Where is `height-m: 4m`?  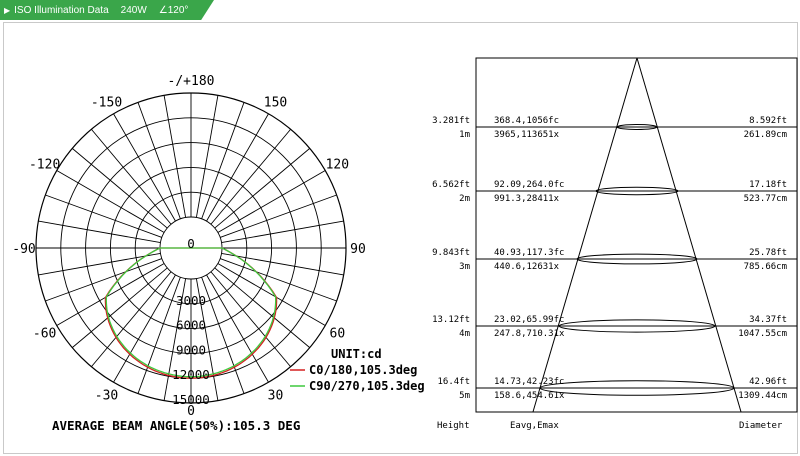
height-m: 4m is located at coordinates (464, 334).